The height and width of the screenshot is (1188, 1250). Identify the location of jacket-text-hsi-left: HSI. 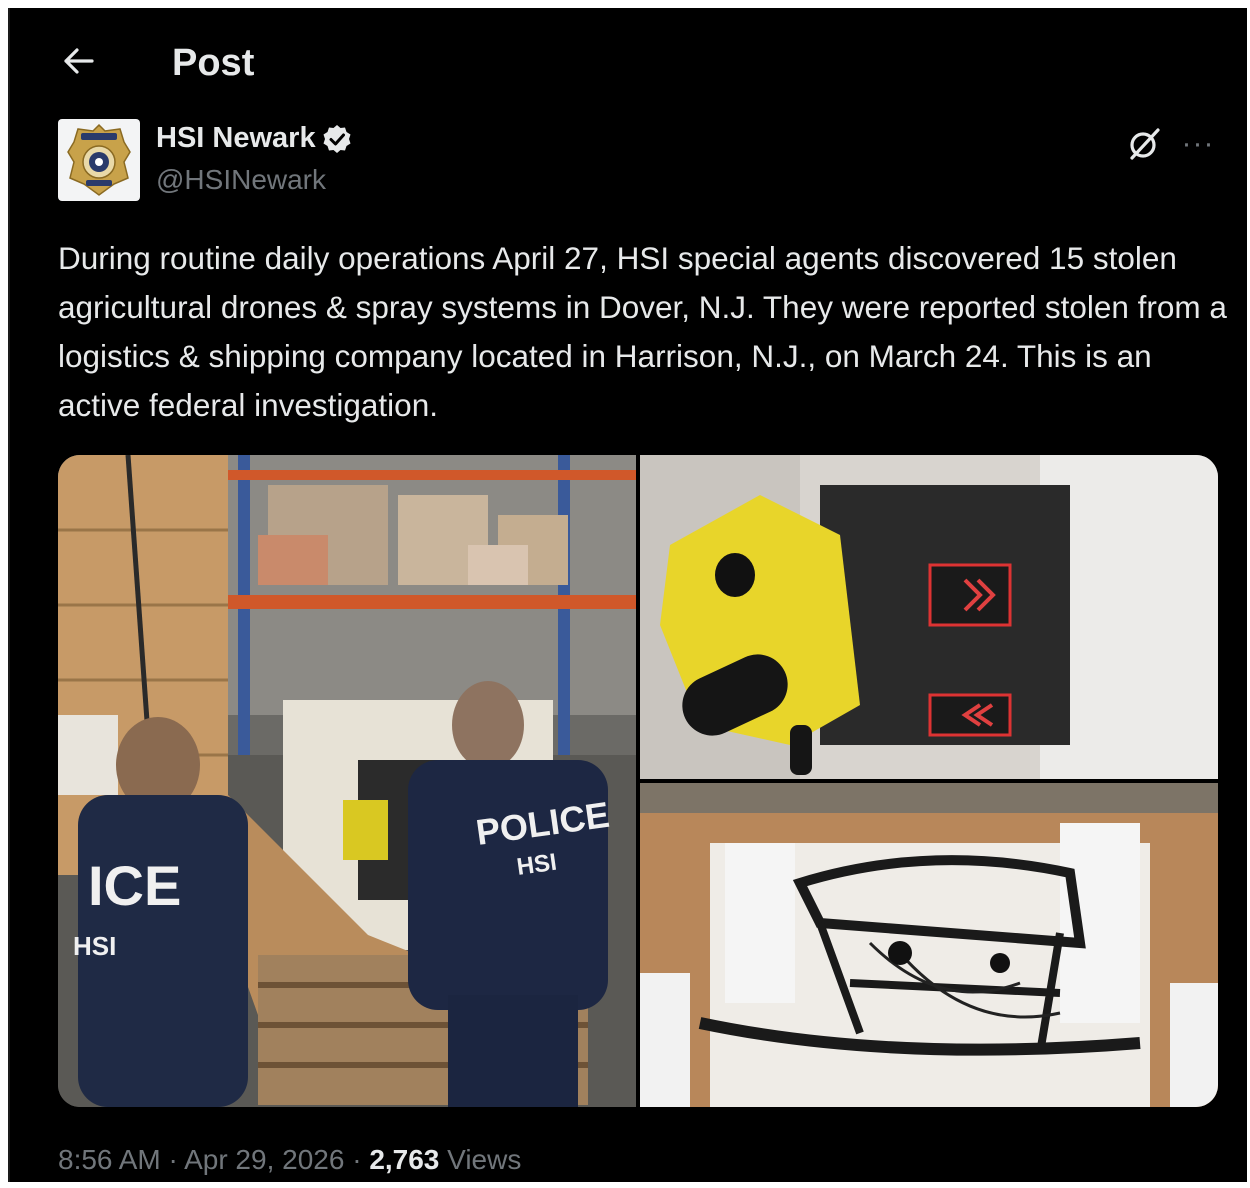
(94, 946).